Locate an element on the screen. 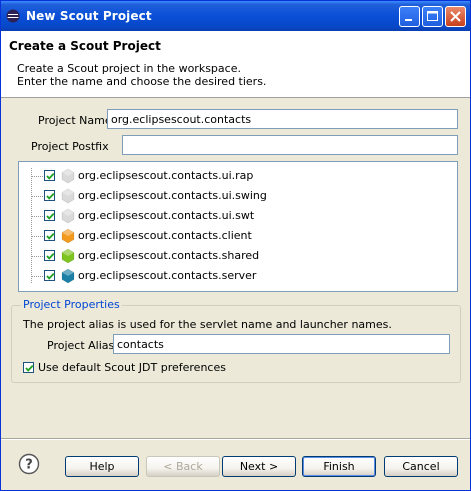 Image resolution: width=471 pixels, height=491 pixels. help-icon: ? is located at coordinates (29, 464).